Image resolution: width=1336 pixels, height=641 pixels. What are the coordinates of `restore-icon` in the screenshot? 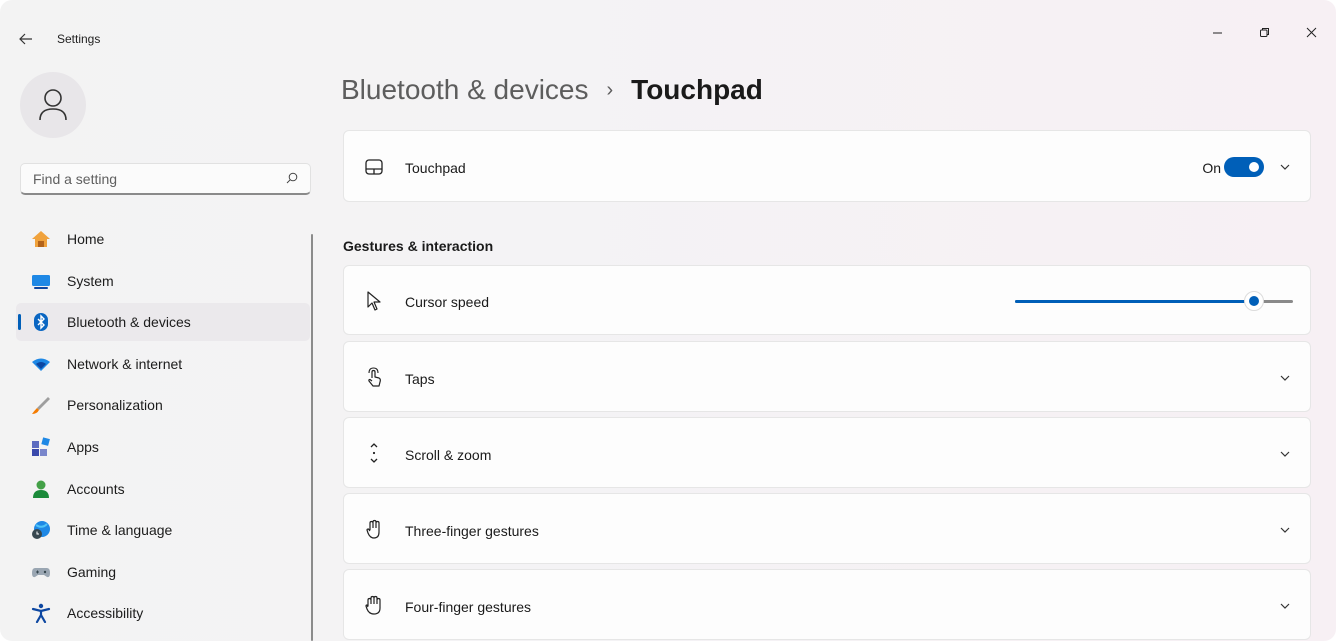 It's located at (1264, 32).